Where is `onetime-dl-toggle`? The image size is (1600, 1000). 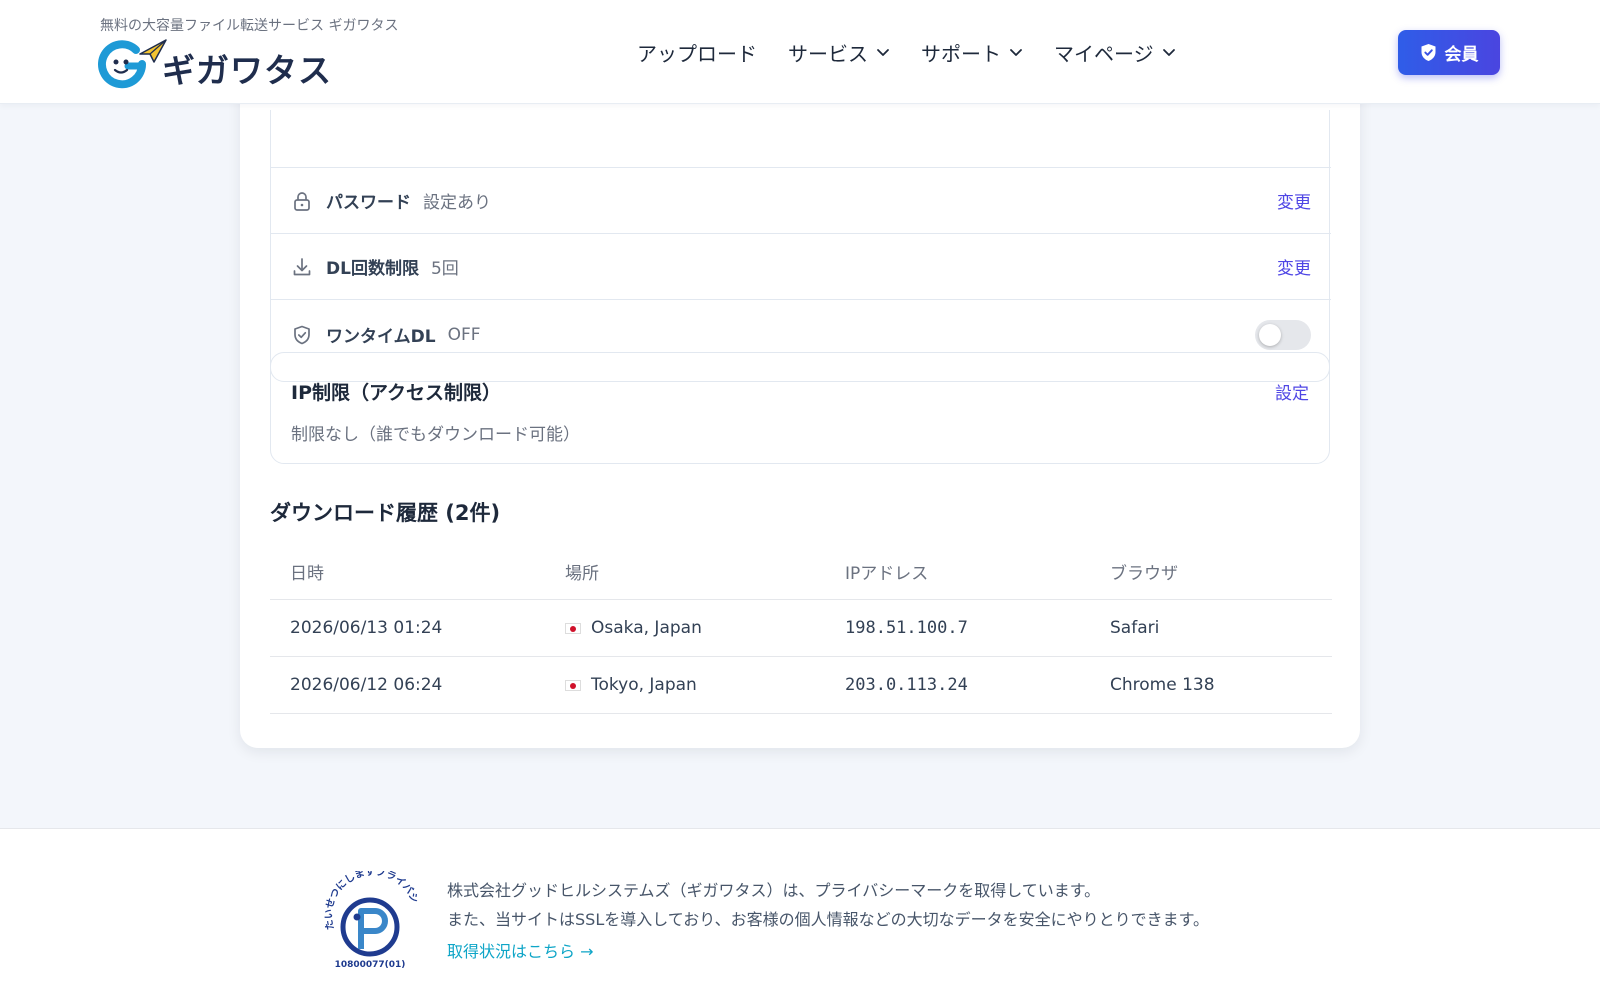 onetime-dl-toggle is located at coordinates (1283, 334).